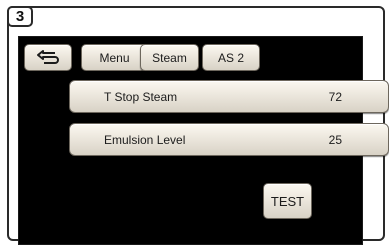 This screenshot has width=389, height=245. What do you see at coordinates (145, 139) in the screenshot?
I see `param-label: Emulsion Level` at bounding box center [145, 139].